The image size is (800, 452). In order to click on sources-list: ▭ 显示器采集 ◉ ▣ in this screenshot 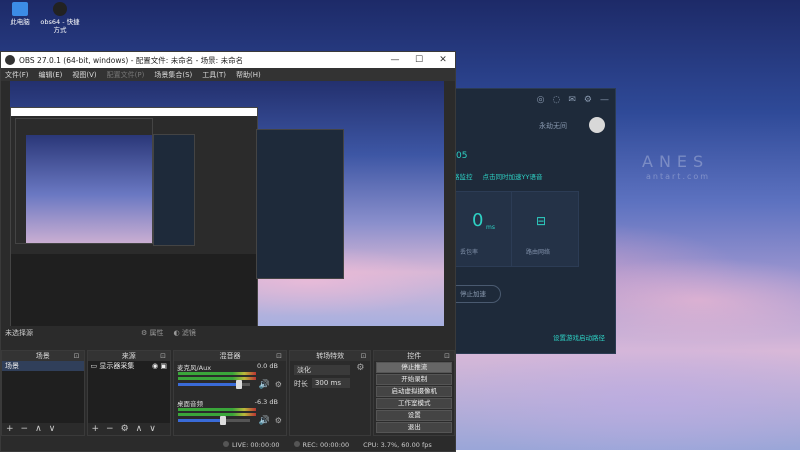, I will do `click(128, 392)`.